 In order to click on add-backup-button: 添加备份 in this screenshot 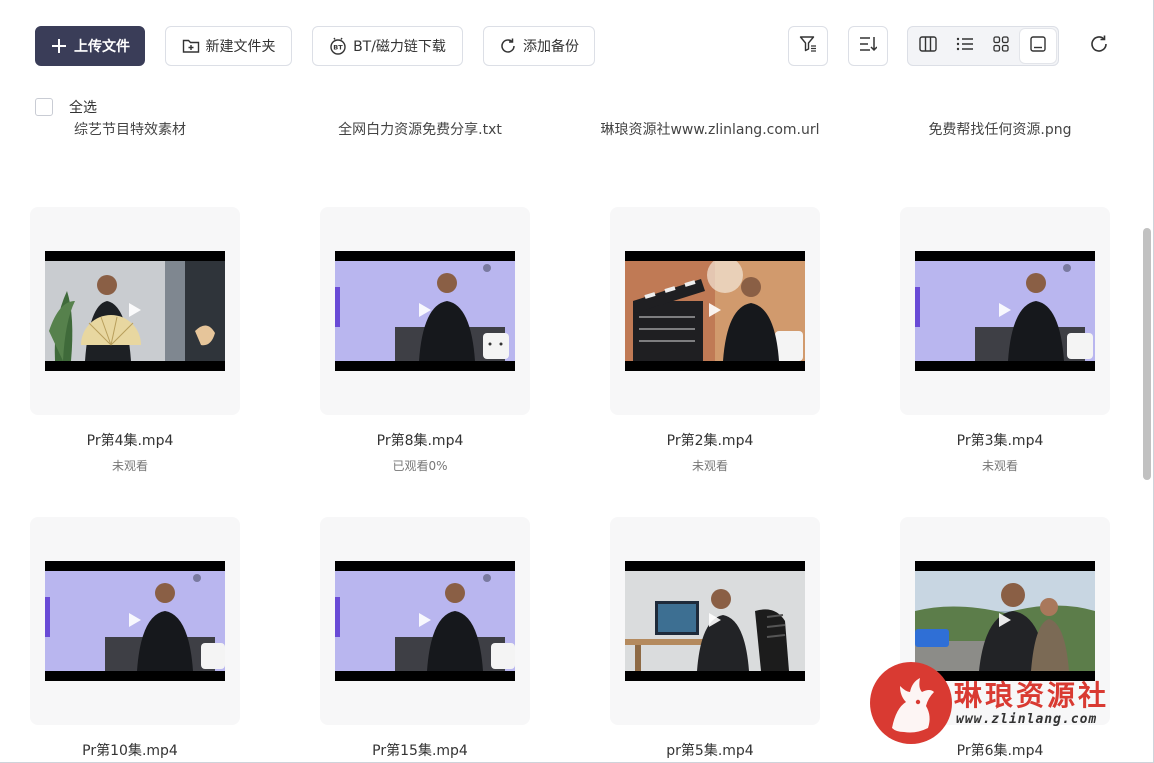, I will do `click(539, 46)`.